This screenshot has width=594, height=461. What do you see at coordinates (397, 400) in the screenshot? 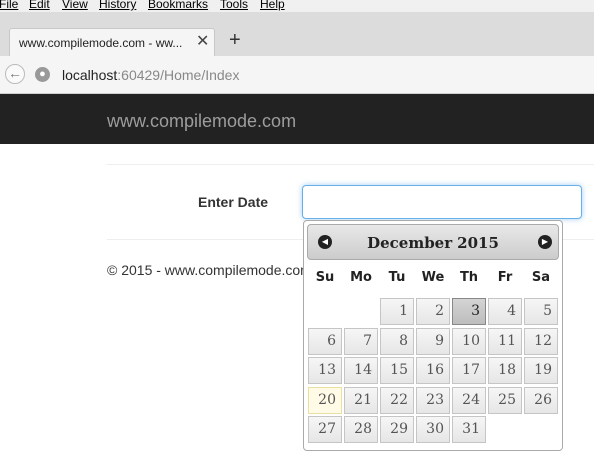
I see `calendar-day: 22` at bounding box center [397, 400].